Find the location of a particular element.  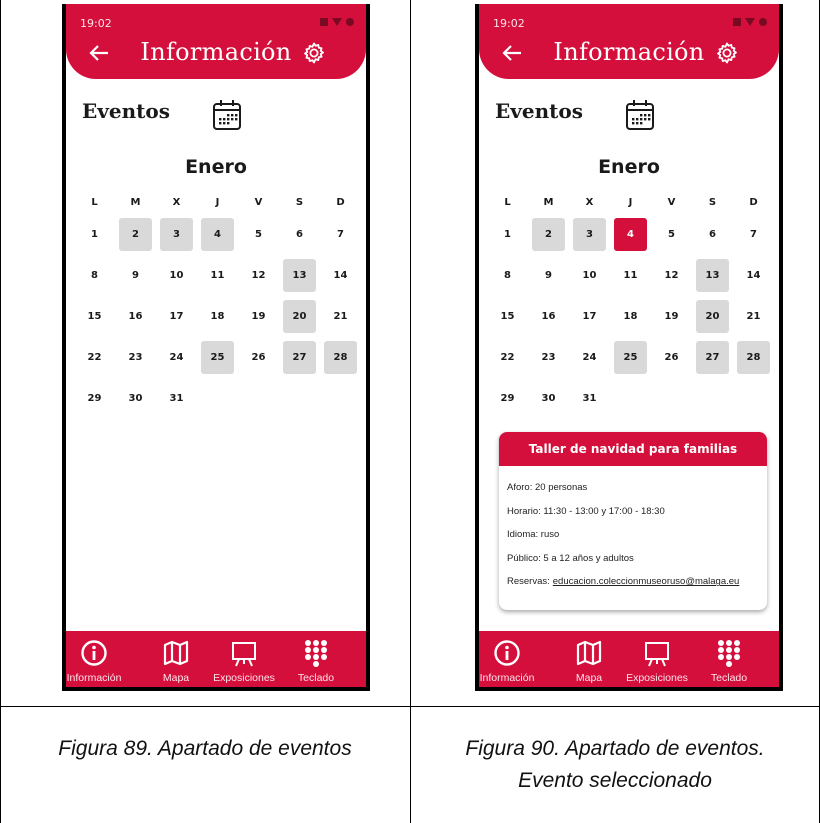

calendar-cell: 4 is located at coordinates (217, 234).